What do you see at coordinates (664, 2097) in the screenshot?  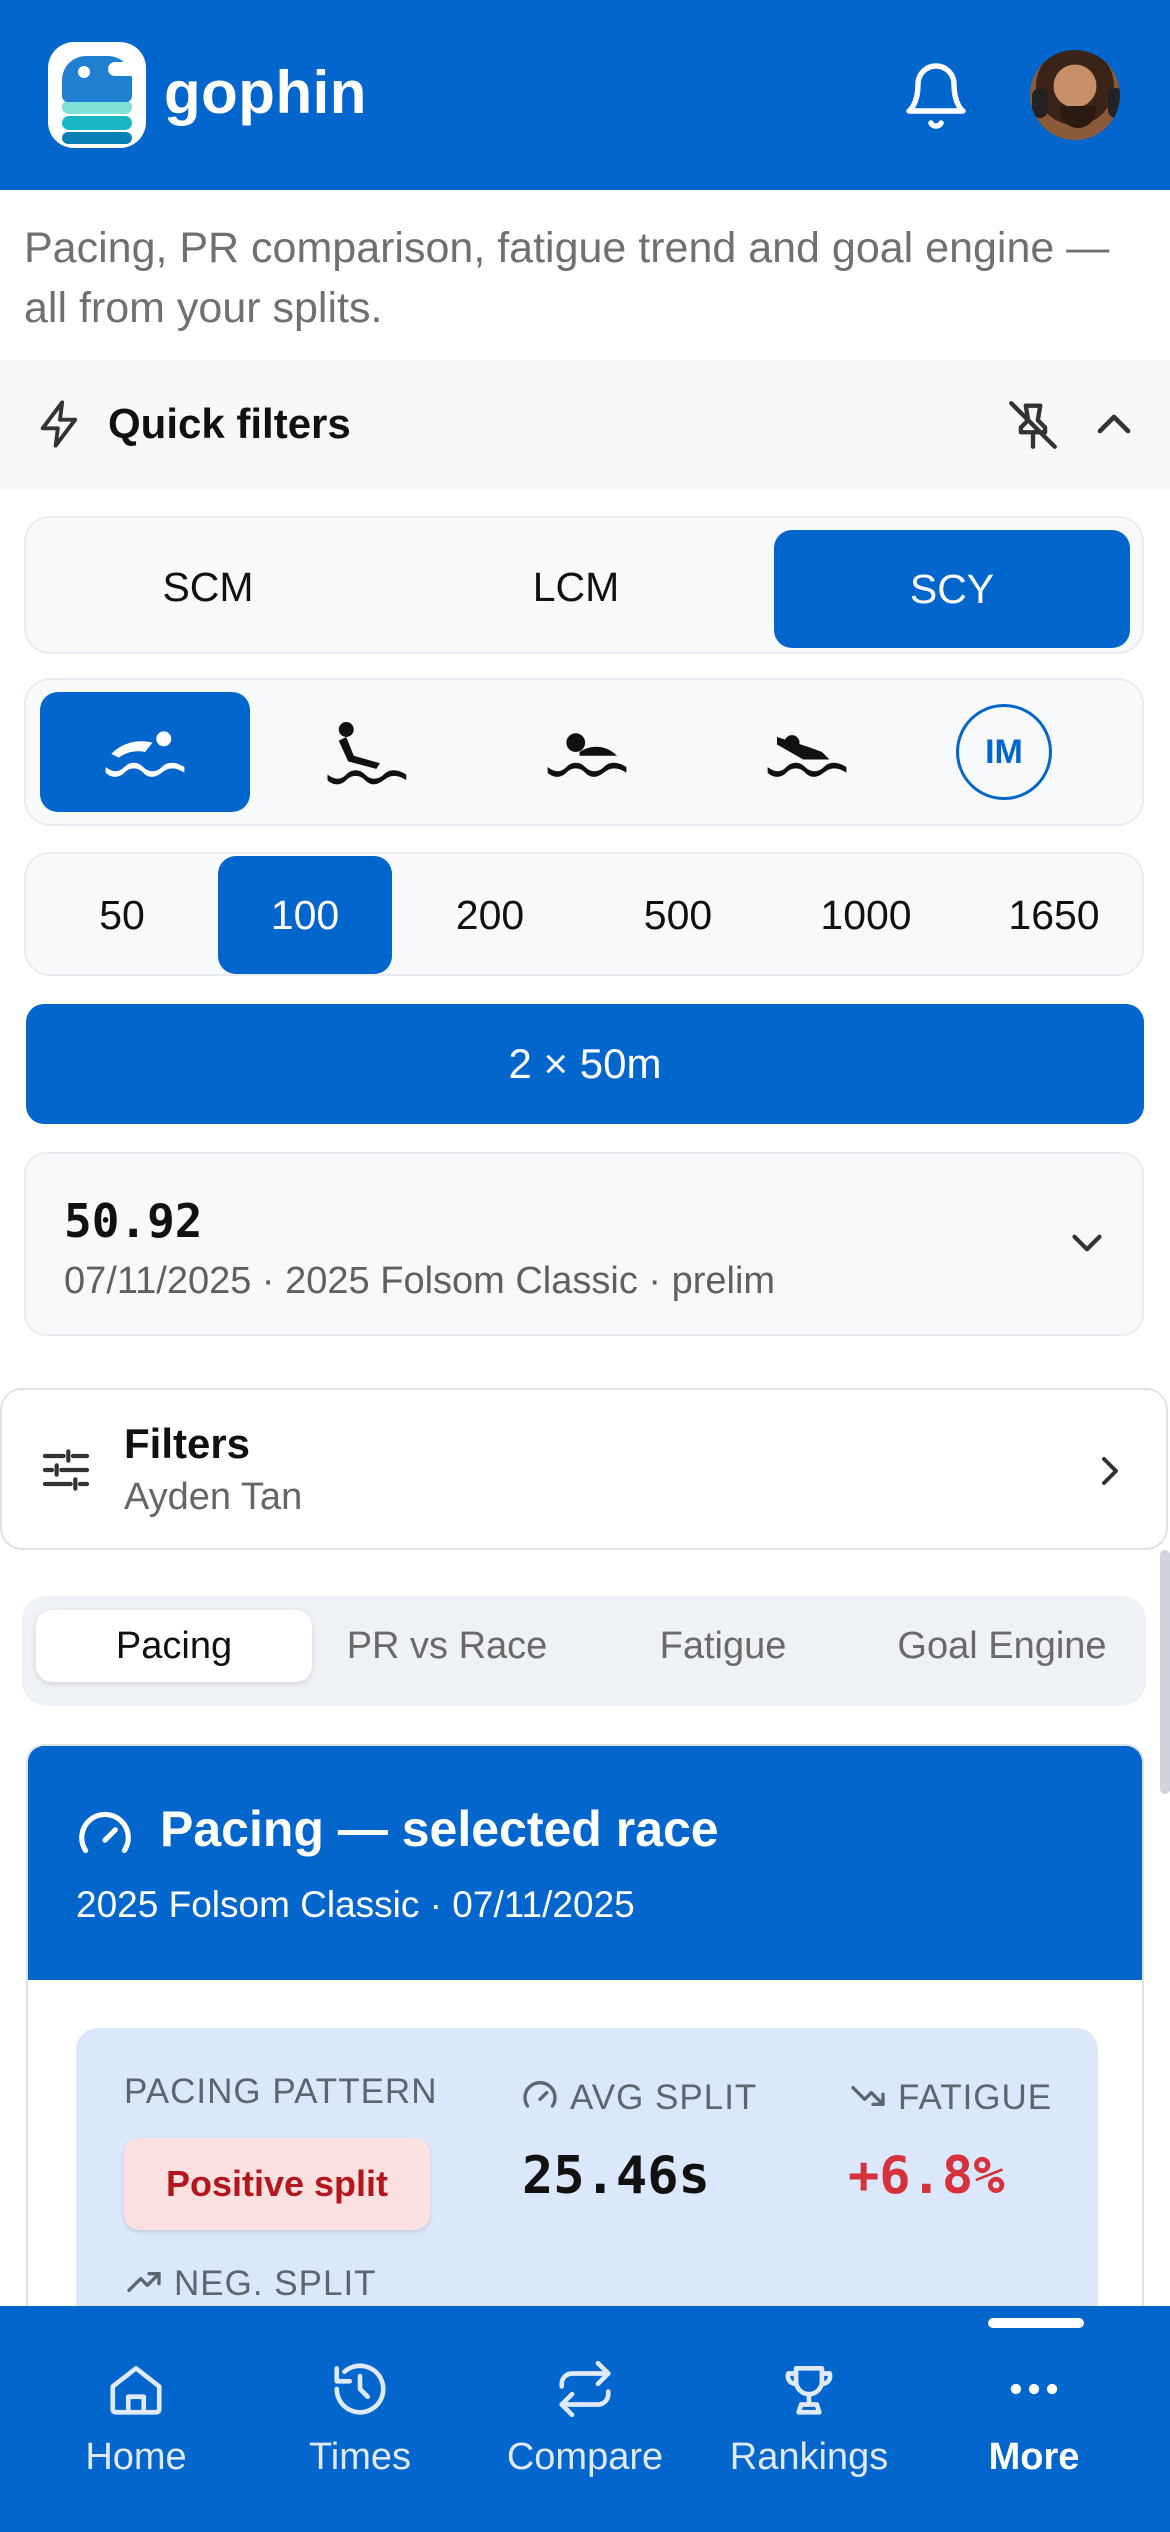 I see `avg-split-label: AVG SPLIT` at bounding box center [664, 2097].